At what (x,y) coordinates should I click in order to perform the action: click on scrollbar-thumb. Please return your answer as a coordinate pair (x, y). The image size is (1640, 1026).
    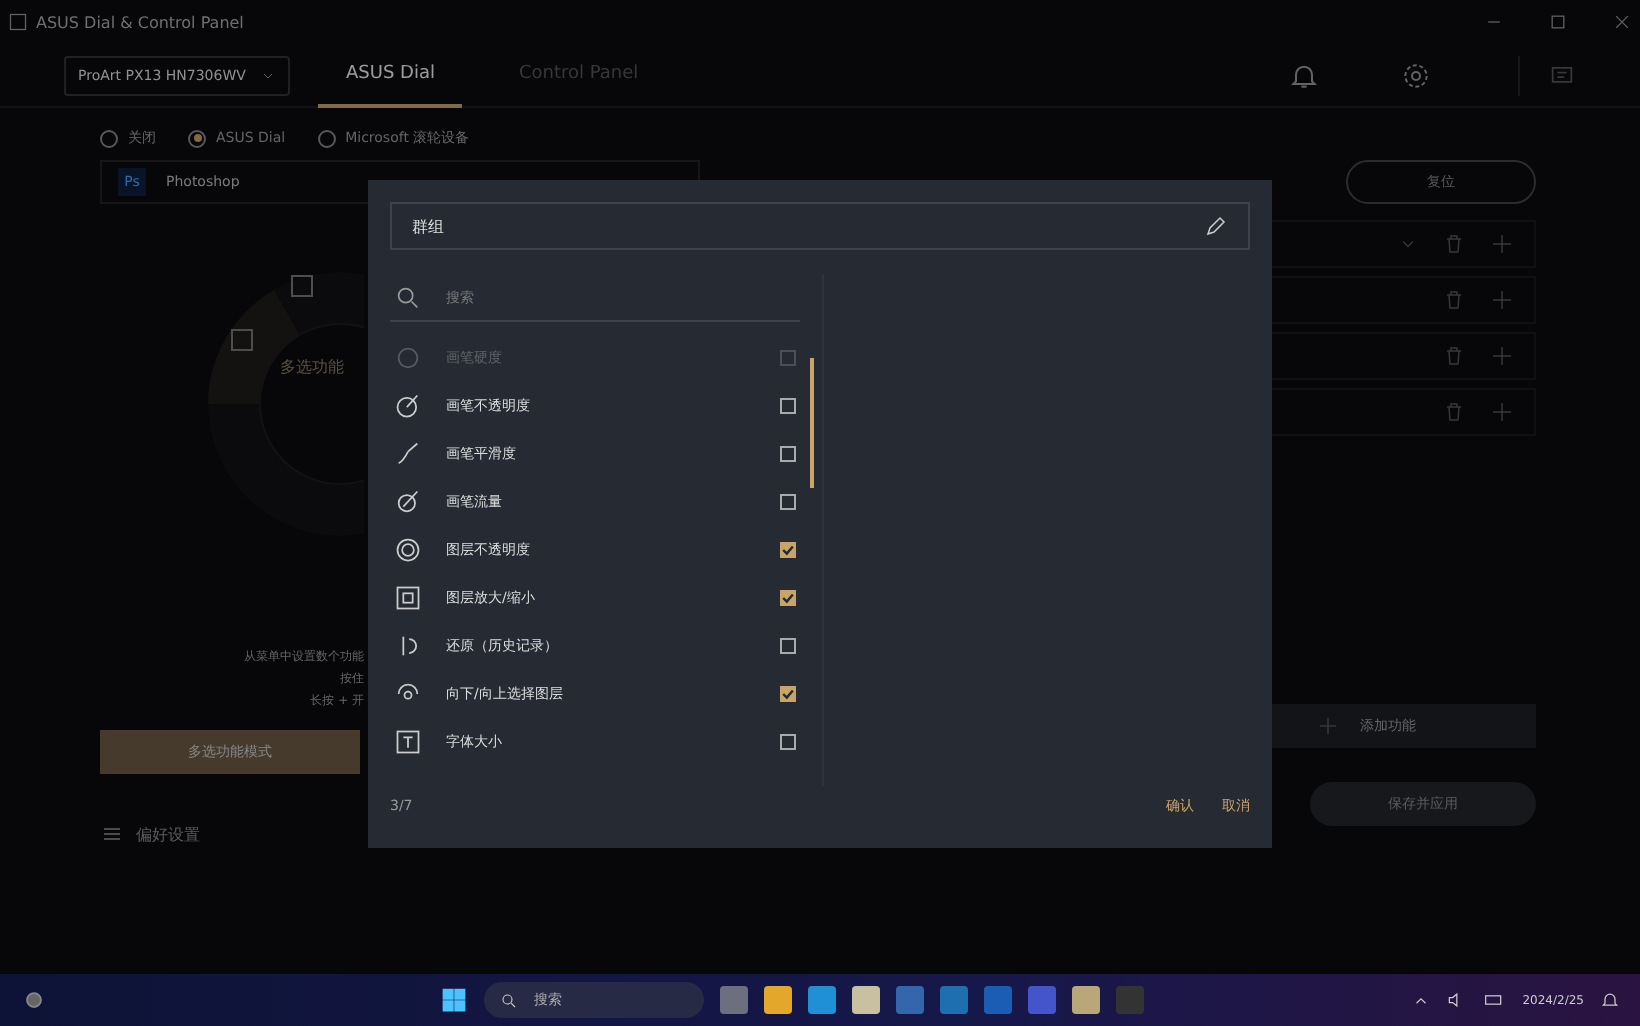
    Looking at the image, I should click on (811, 423).